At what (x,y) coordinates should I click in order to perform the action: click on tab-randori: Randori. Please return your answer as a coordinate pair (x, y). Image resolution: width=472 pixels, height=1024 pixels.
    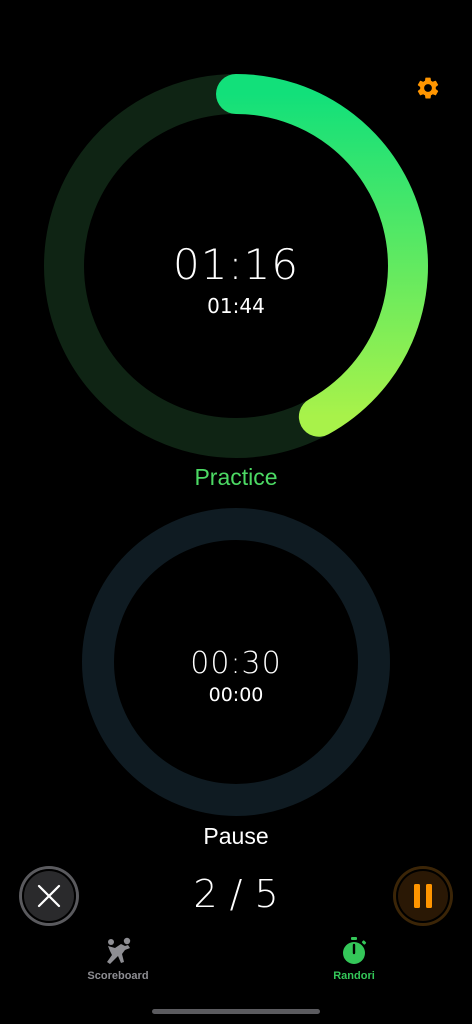
    Looking at the image, I should click on (354, 964).